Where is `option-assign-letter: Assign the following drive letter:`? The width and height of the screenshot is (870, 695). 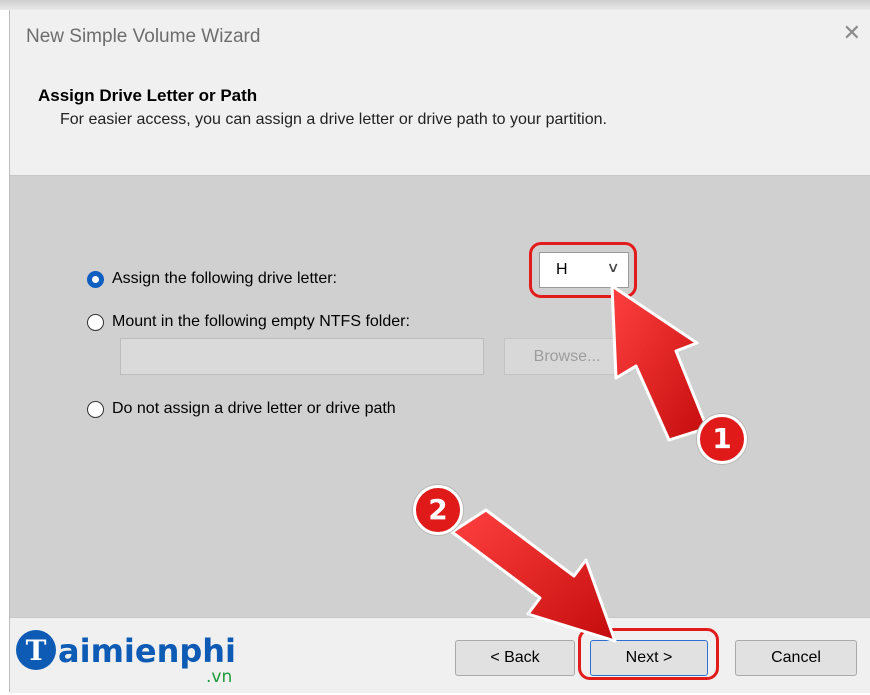
option-assign-letter: Assign the following drive letter: is located at coordinates (212, 279).